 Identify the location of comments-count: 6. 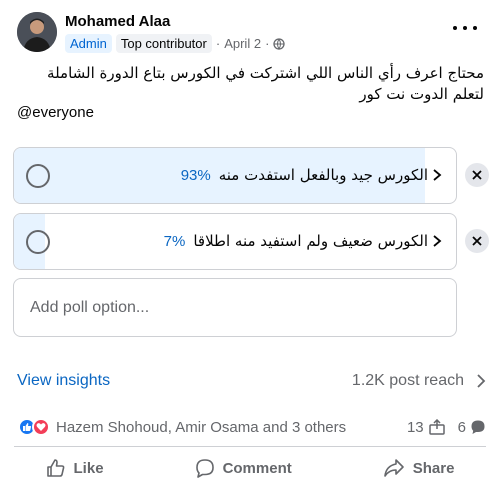
(472, 427).